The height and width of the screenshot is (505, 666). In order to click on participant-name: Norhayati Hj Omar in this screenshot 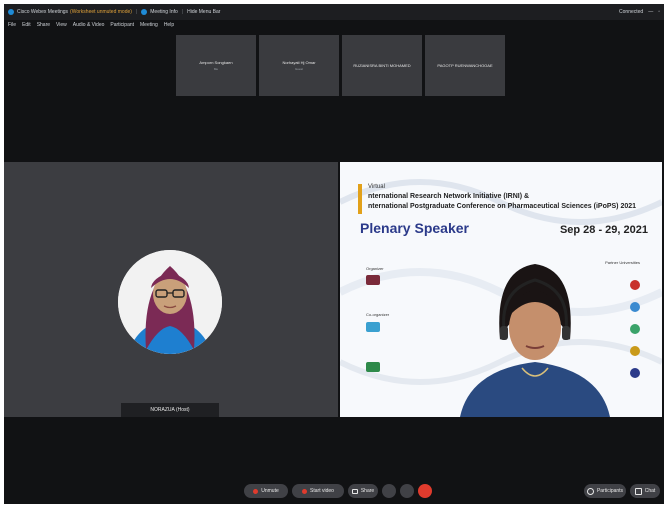, I will do `click(299, 62)`.